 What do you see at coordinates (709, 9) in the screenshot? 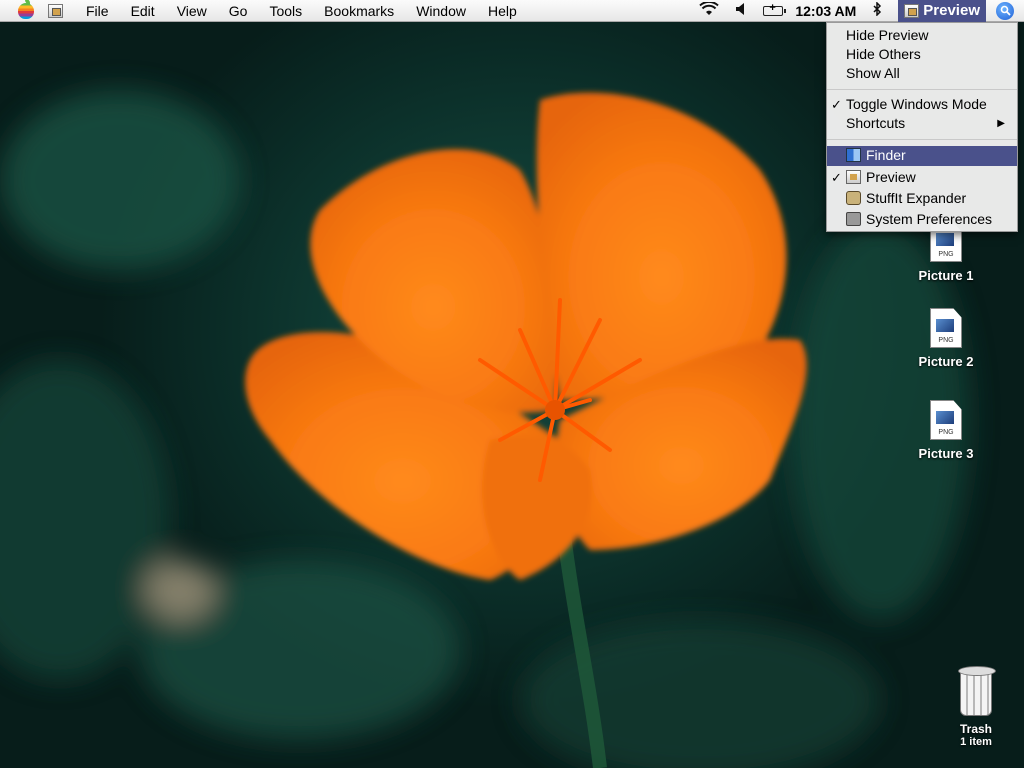
I see `wifi-icon` at bounding box center [709, 9].